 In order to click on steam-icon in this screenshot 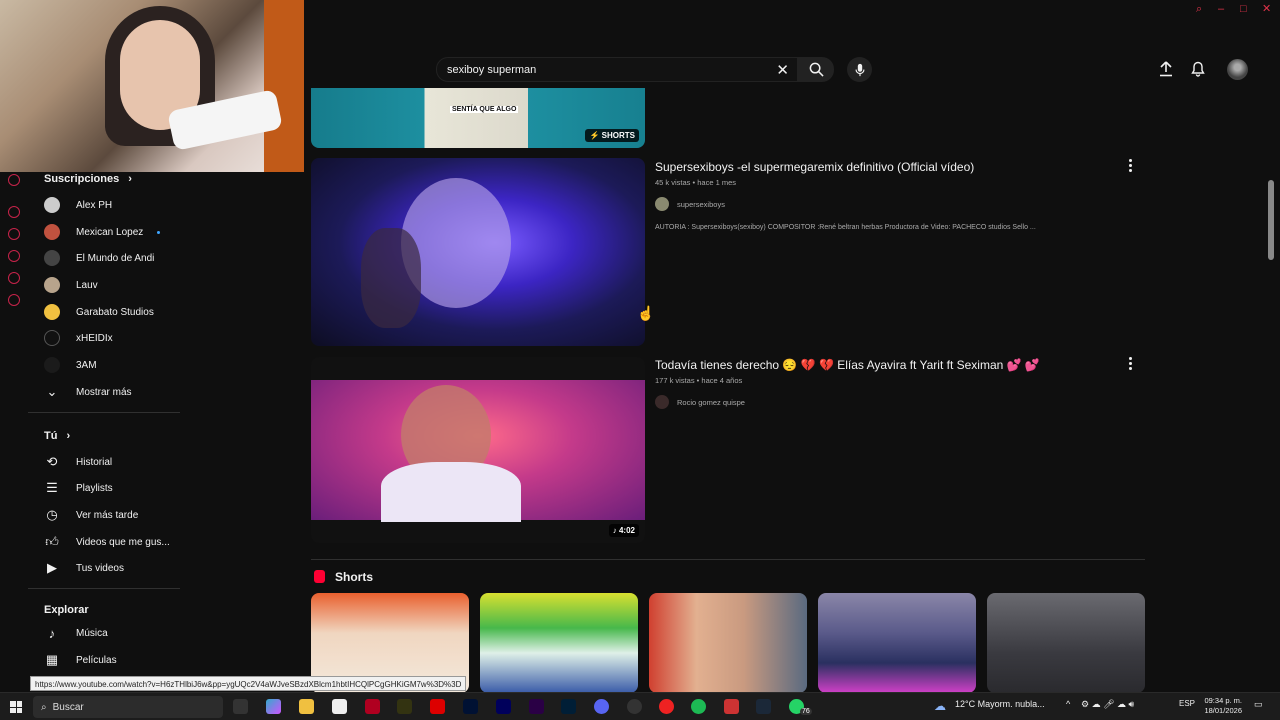, I will do `click(763, 706)`.